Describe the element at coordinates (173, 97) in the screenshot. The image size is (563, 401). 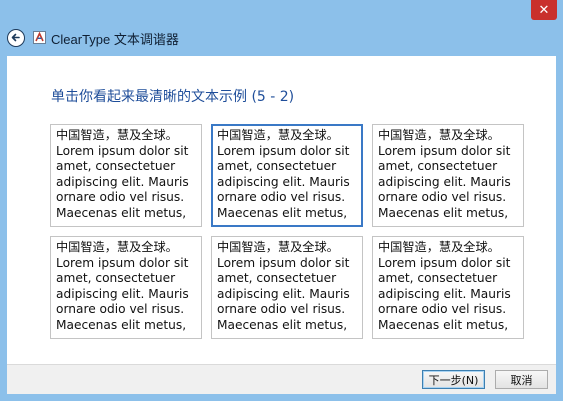
I see `page-heading: 单击你看起来最清晰的文本示例 (5 - 2)` at that location.